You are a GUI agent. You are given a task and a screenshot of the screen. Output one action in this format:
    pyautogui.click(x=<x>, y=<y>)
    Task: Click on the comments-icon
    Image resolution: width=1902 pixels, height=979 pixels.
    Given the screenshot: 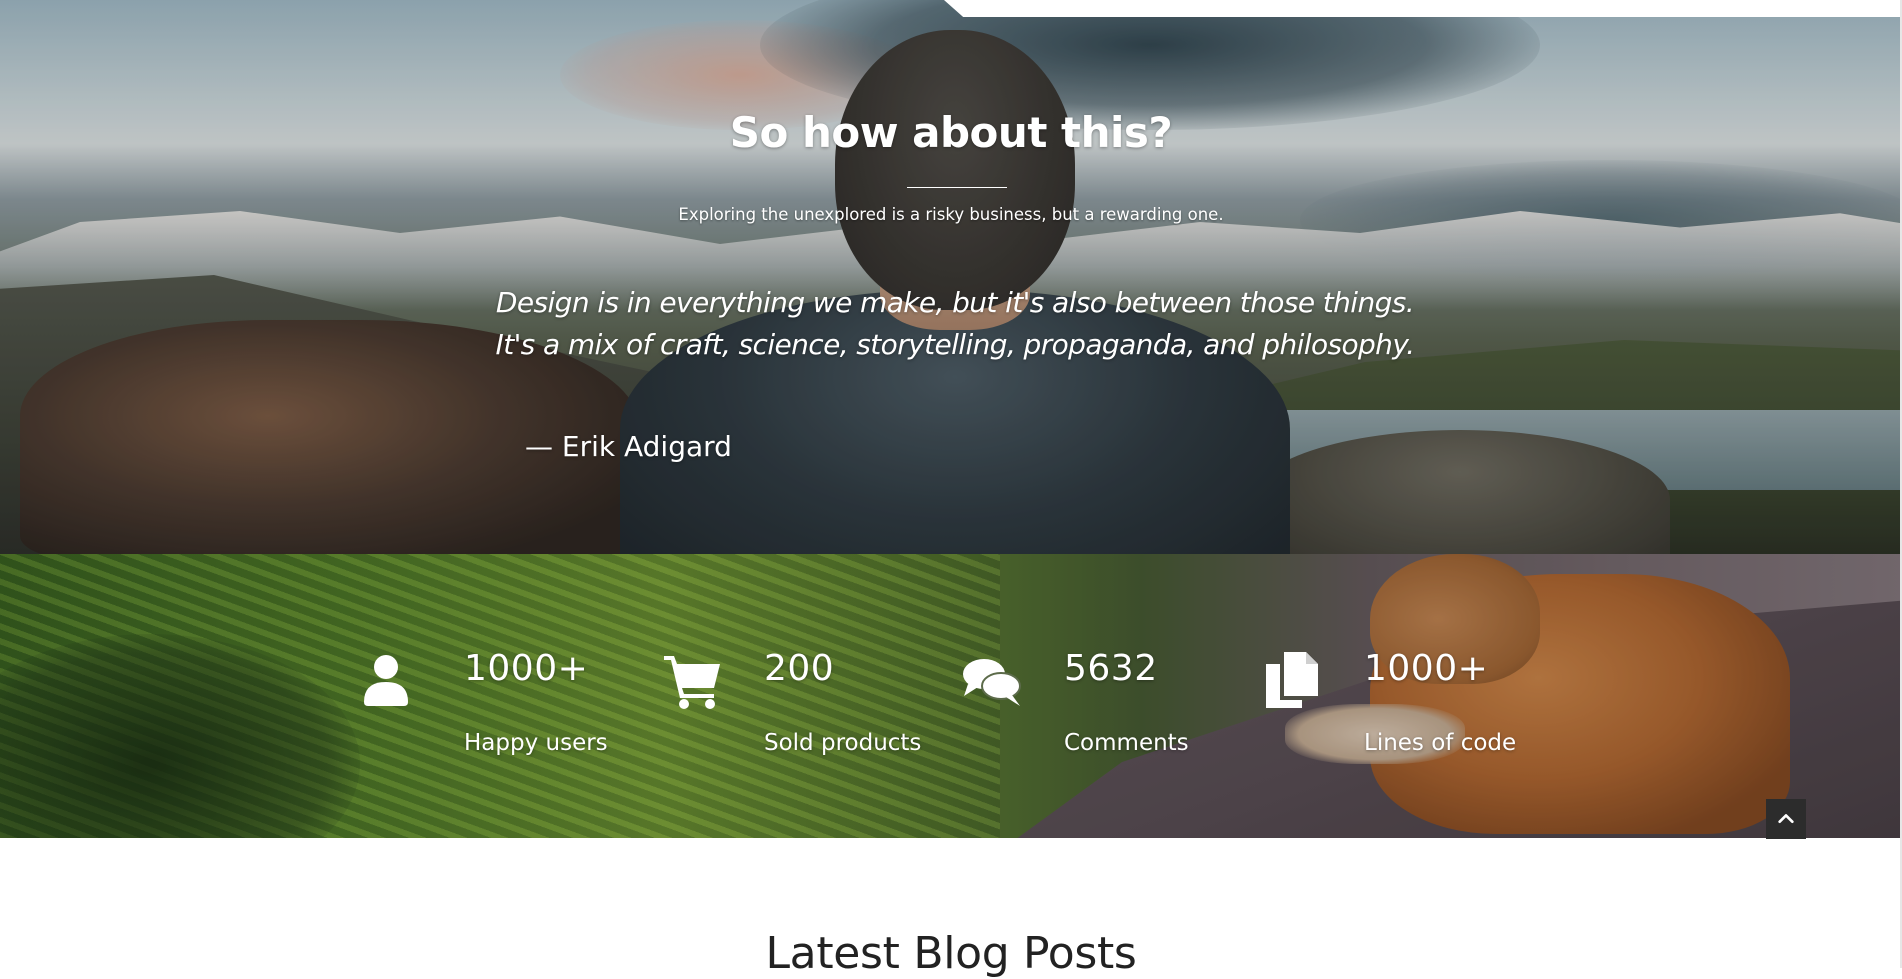 What is the action you would take?
    pyautogui.click(x=992, y=680)
    